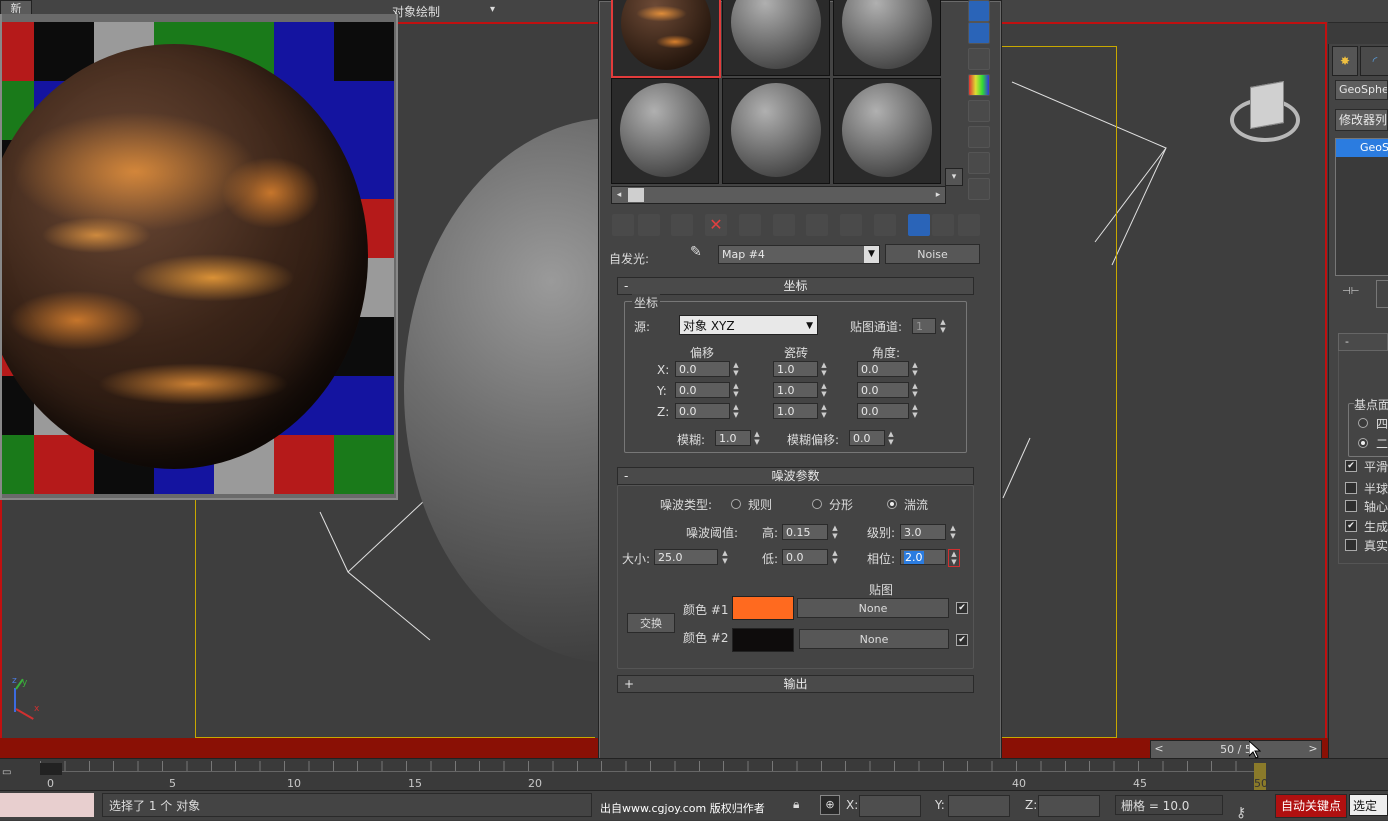 This screenshot has width=1388, height=821. Describe the element at coordinates (915, 390) in the screenshot. I see `angle-y-spinner: ▲ ▼` at that location.